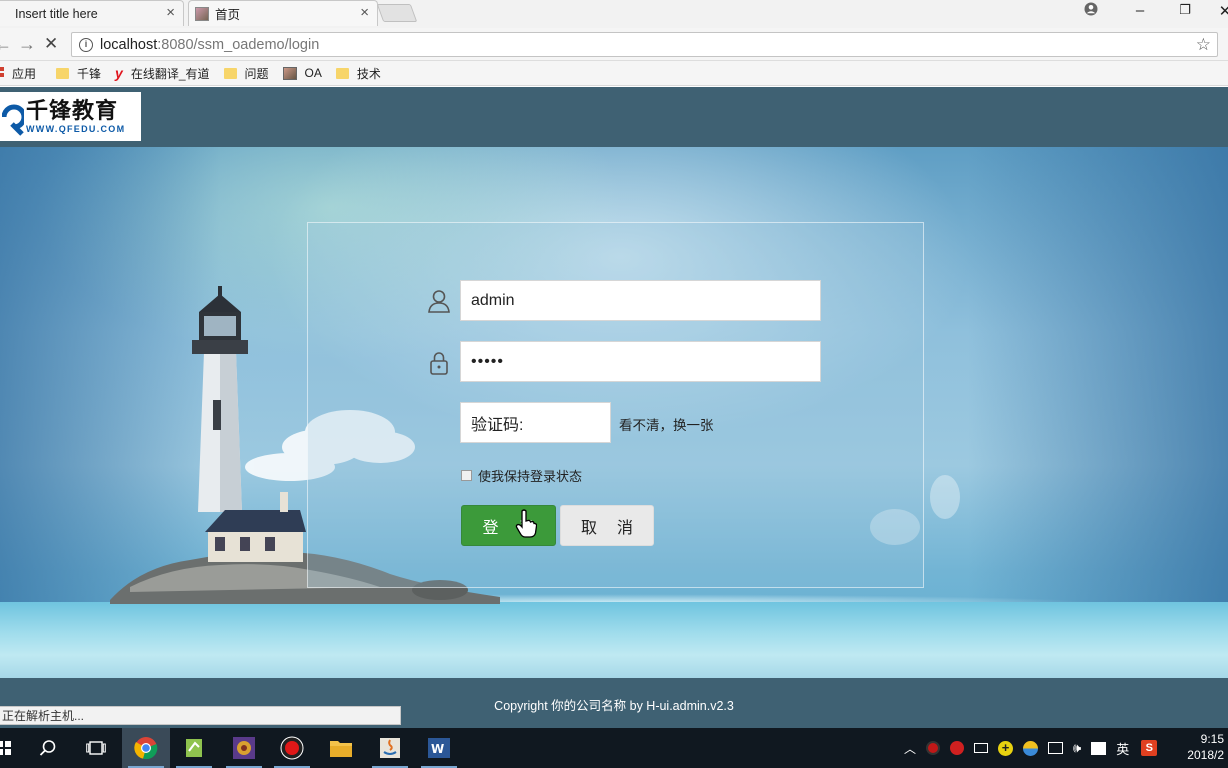  What do you see at coordinates (256, 73) in the screenshot?
I see `bookmark-label: 问题` at bounding box center [256, 73].